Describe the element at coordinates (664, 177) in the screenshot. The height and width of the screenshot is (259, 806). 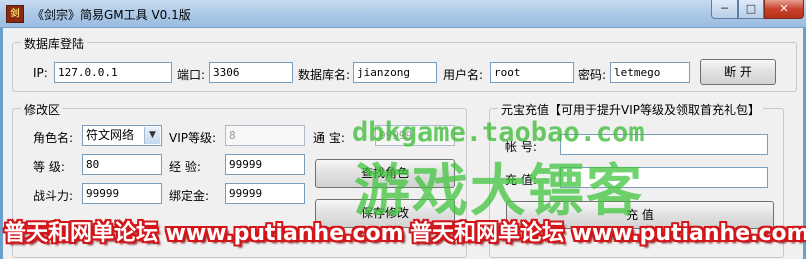
I see `amount-input` at that location.